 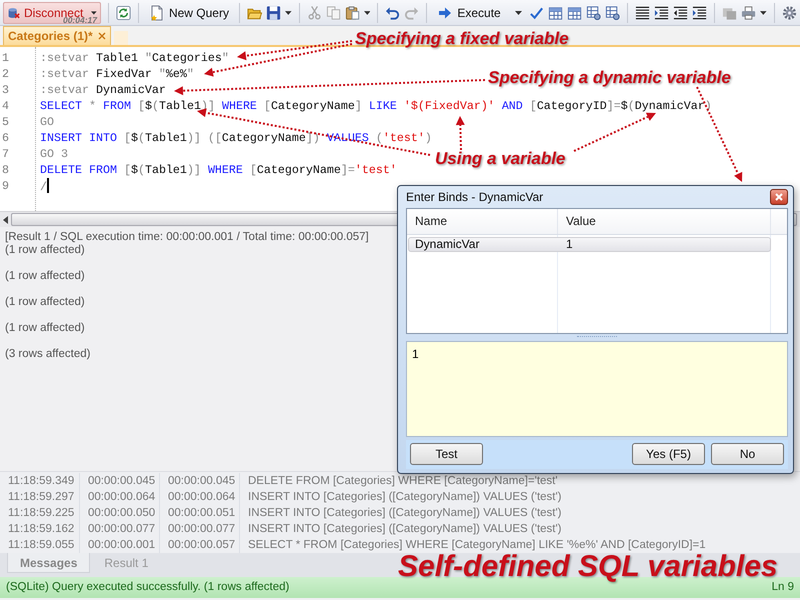 I want to click on annotation-text: Specifying a dynamic variable, so click(x=609, y=78).